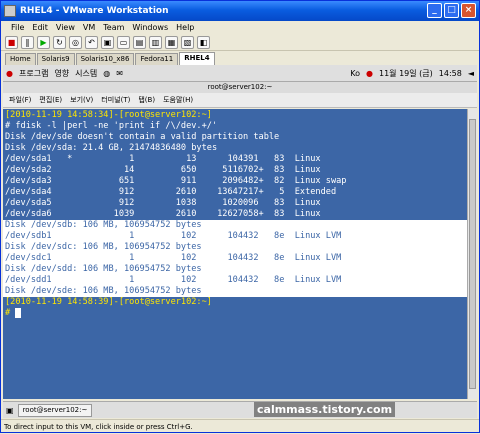 This screenshot has width=480, height=434. Describe the element at coordinates (468, 10) in the screenshot. I see `close-button: ×` at that location.